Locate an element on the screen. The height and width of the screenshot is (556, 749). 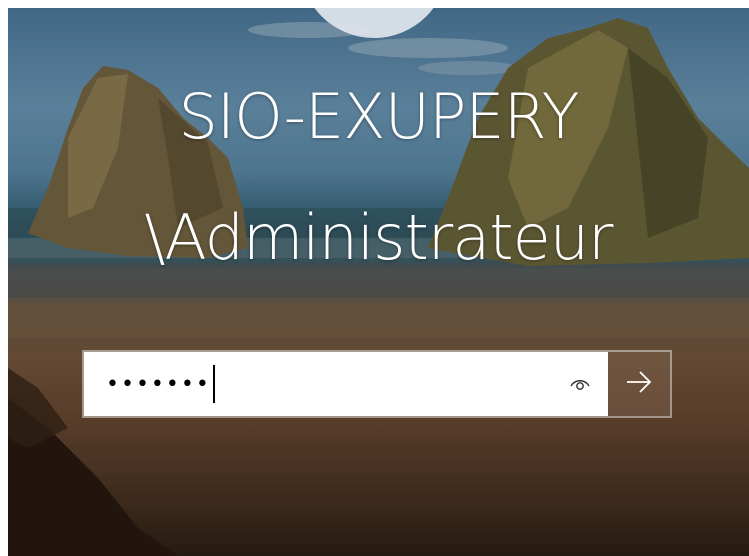
submit-button is located at coordinates (639, 384).